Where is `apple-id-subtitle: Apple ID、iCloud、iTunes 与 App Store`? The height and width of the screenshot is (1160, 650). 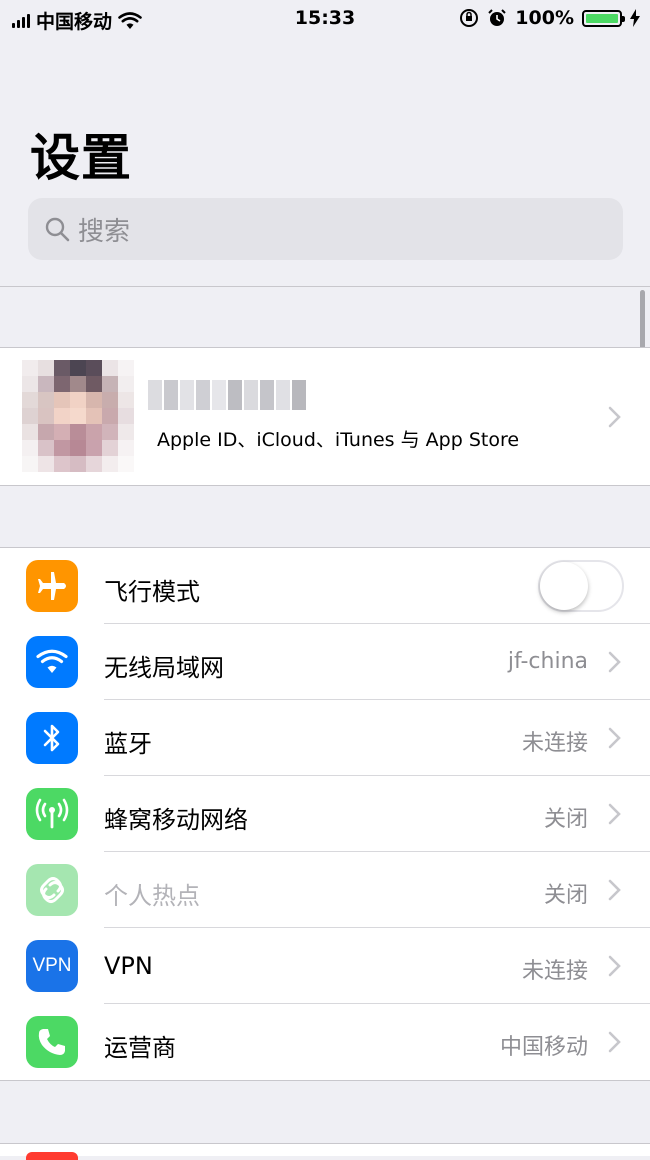
apple-id-subtitle: Apple ID、iCloud、iTunes 与 App Store is located at coordinates (338, 440).